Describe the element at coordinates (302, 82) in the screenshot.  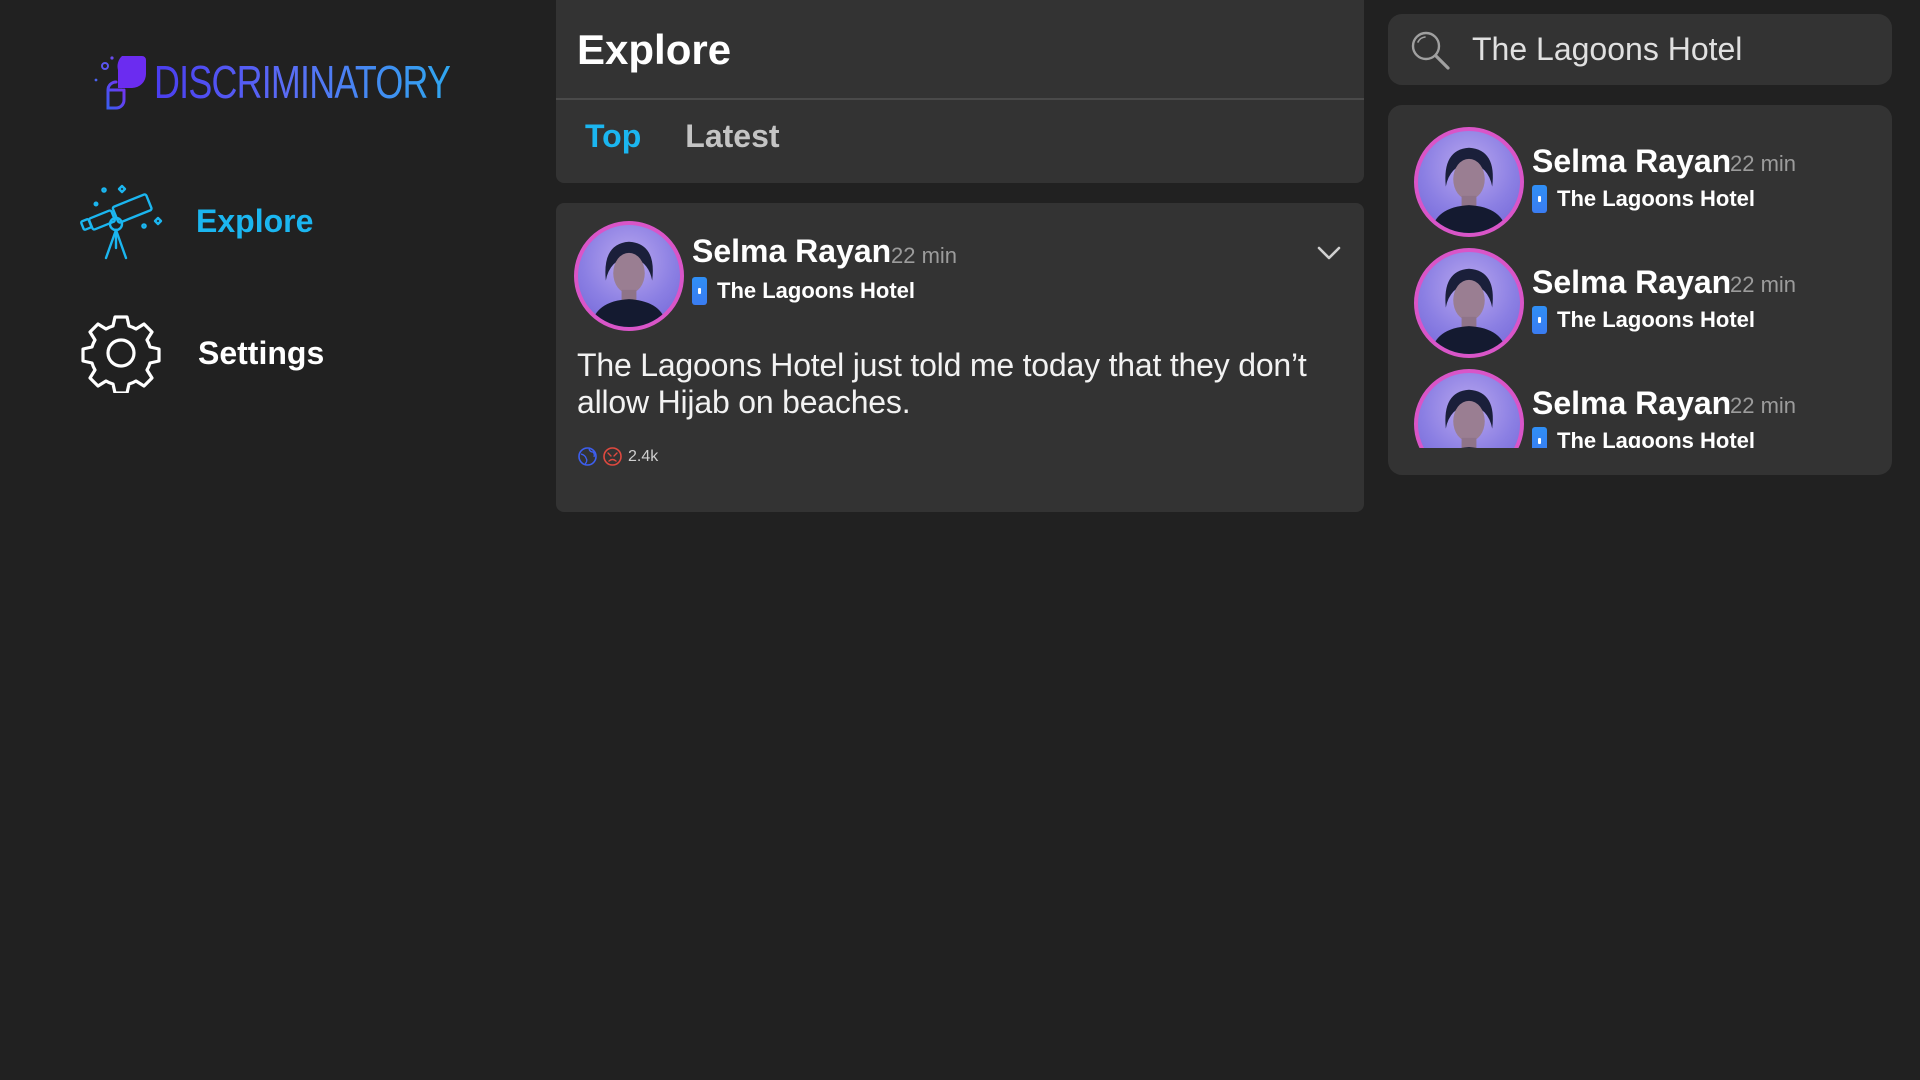
I see `logo-wordmark: DISCRIMINATORY` at that location.